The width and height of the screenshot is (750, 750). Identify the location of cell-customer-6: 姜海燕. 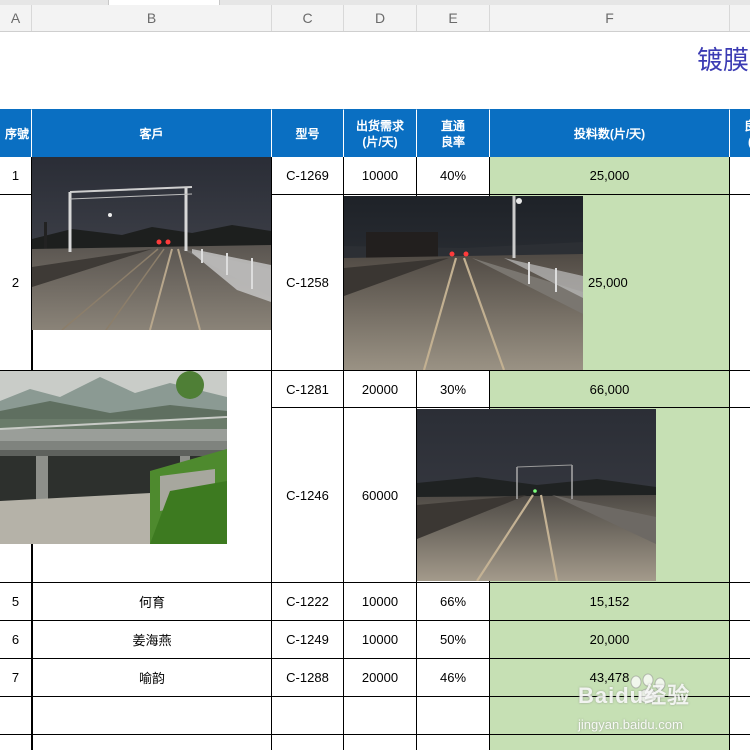
(152, 640).